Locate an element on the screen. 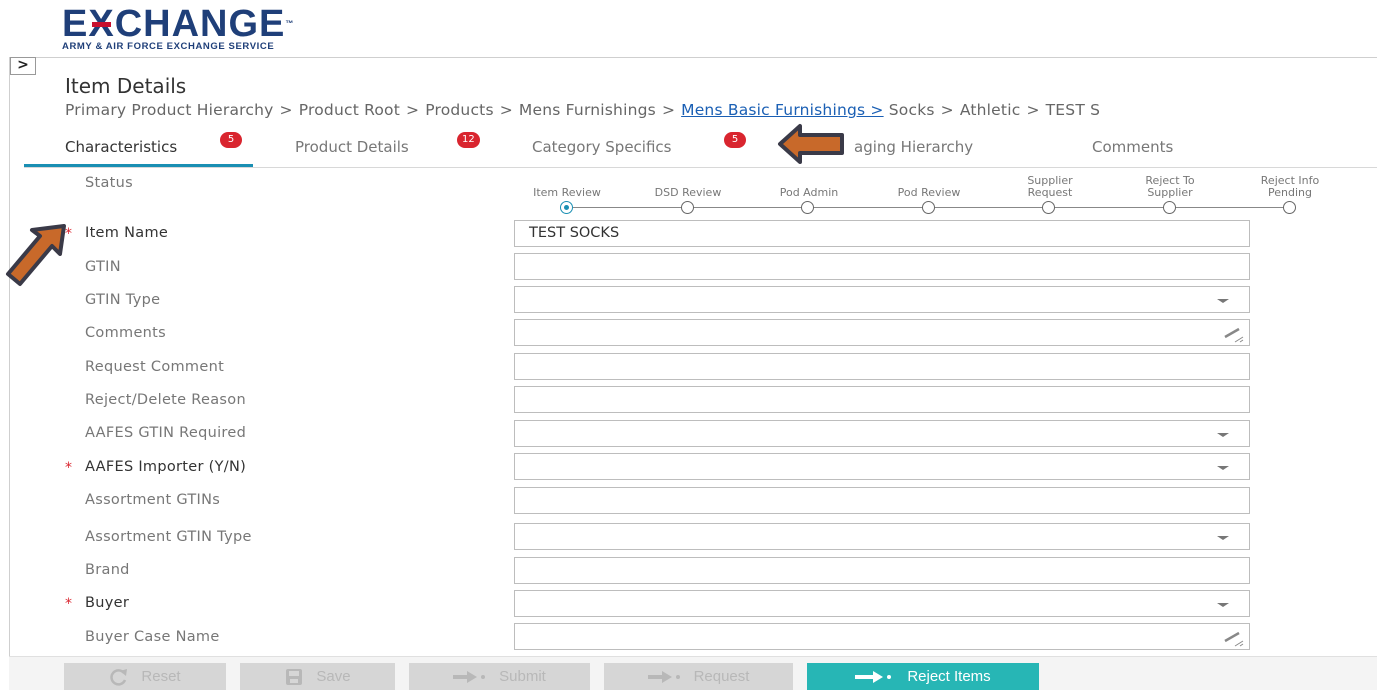 This screenshot has width=1377, height=690. reject-items-button: Reject Items is located at coordinates (923, 676).